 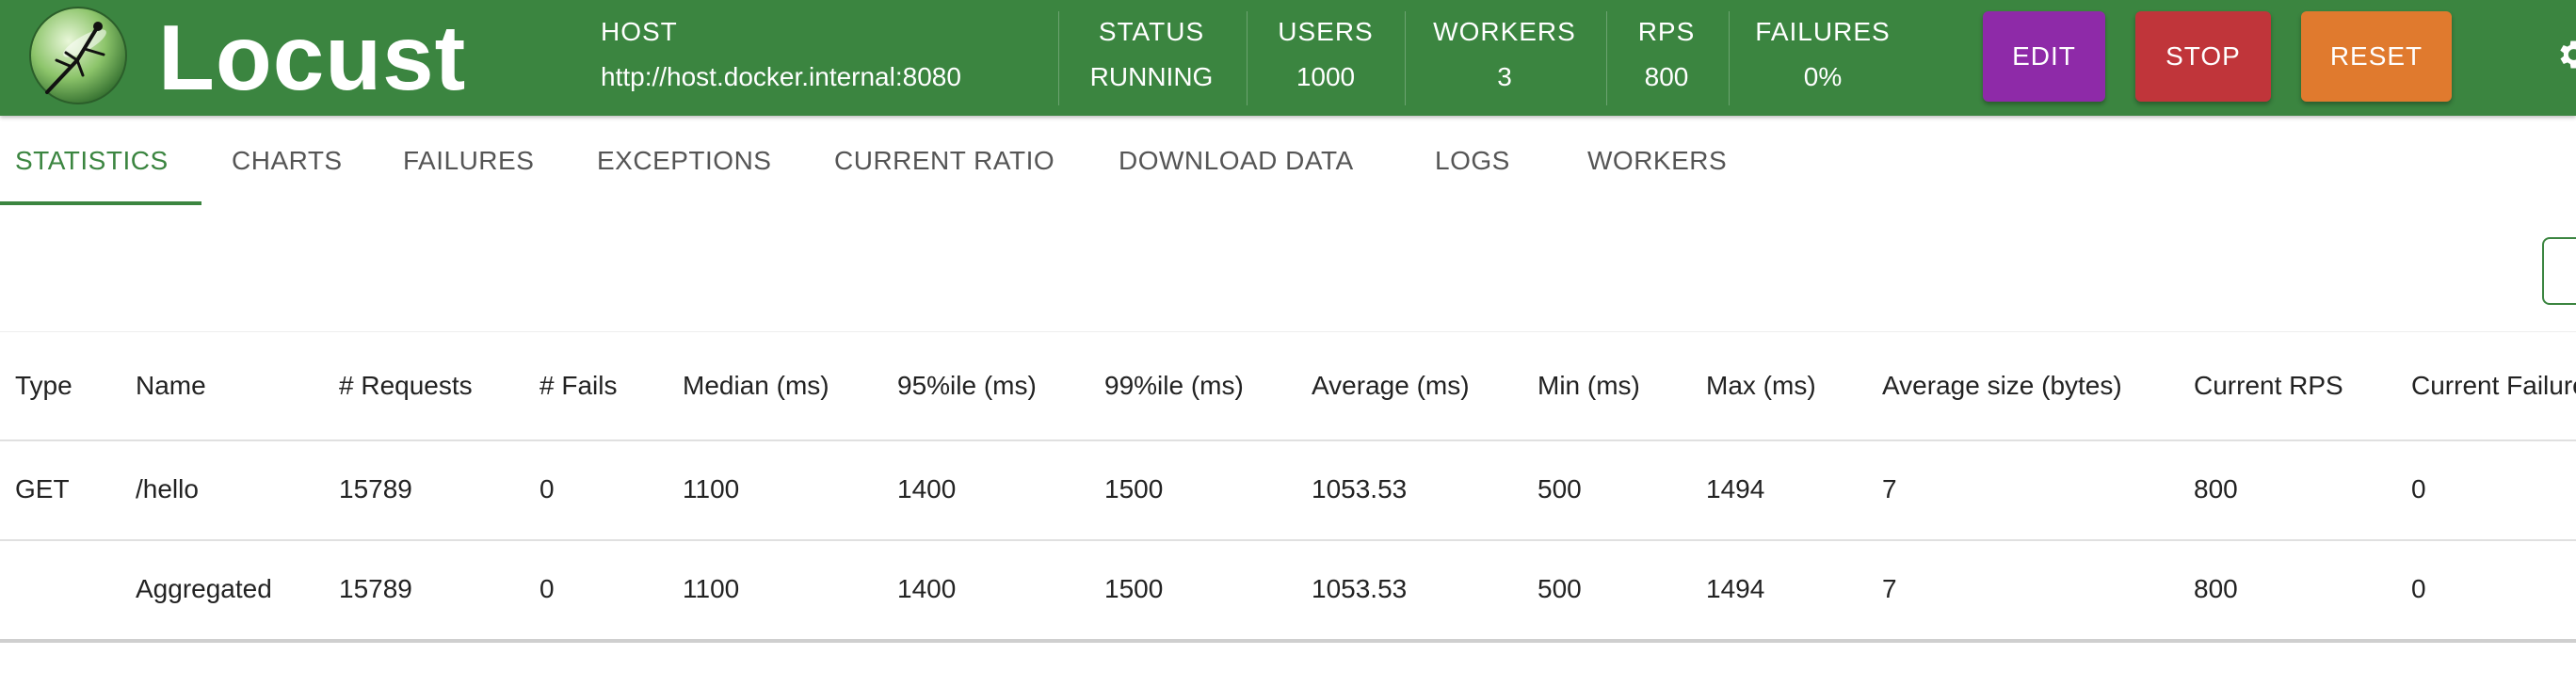 What do you see at coordinates (1151, 31) in the screenshot?
I see `status-label: STATUS` at bounding box center [1151, 31].